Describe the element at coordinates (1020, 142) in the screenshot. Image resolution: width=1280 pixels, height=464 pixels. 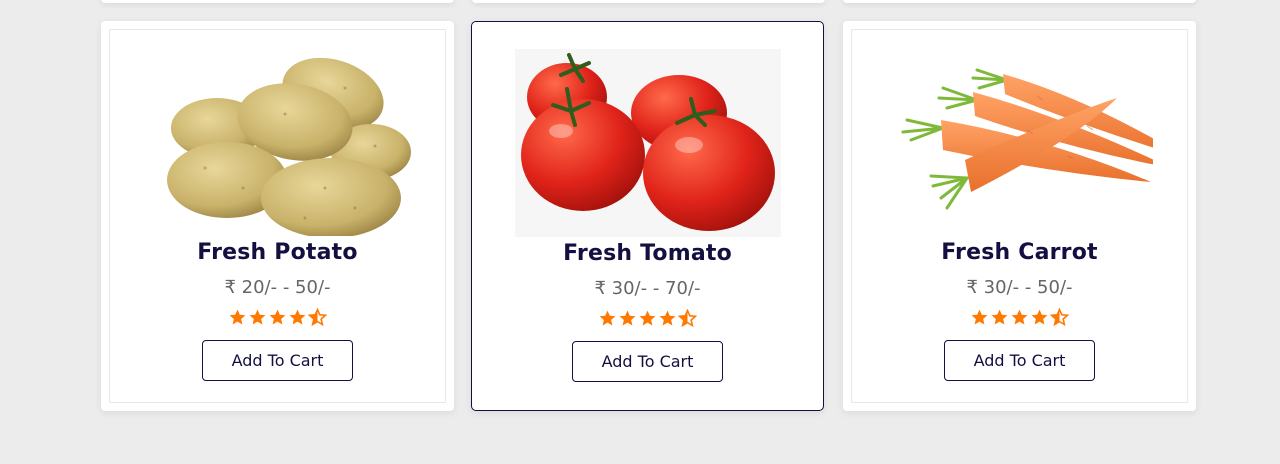
I see `carrot-image` at that location.